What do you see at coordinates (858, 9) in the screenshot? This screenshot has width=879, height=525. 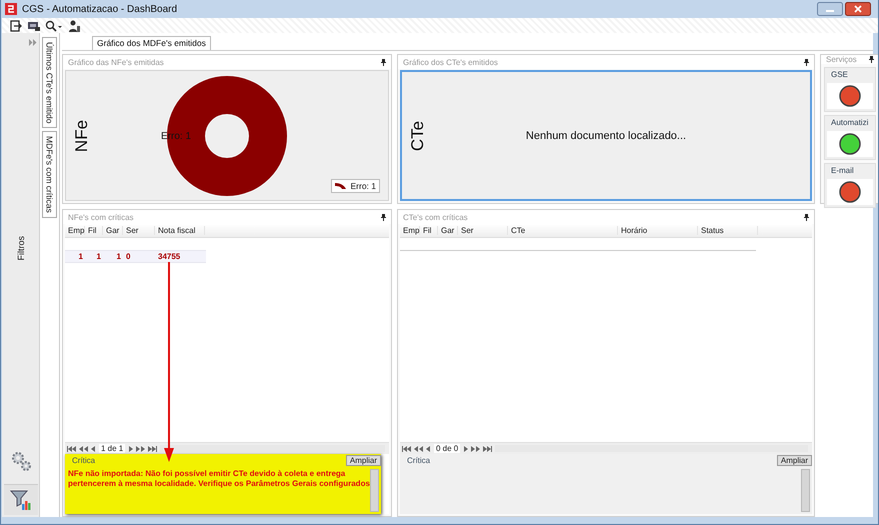 I see `close-button` at bounding box center [858, 9].